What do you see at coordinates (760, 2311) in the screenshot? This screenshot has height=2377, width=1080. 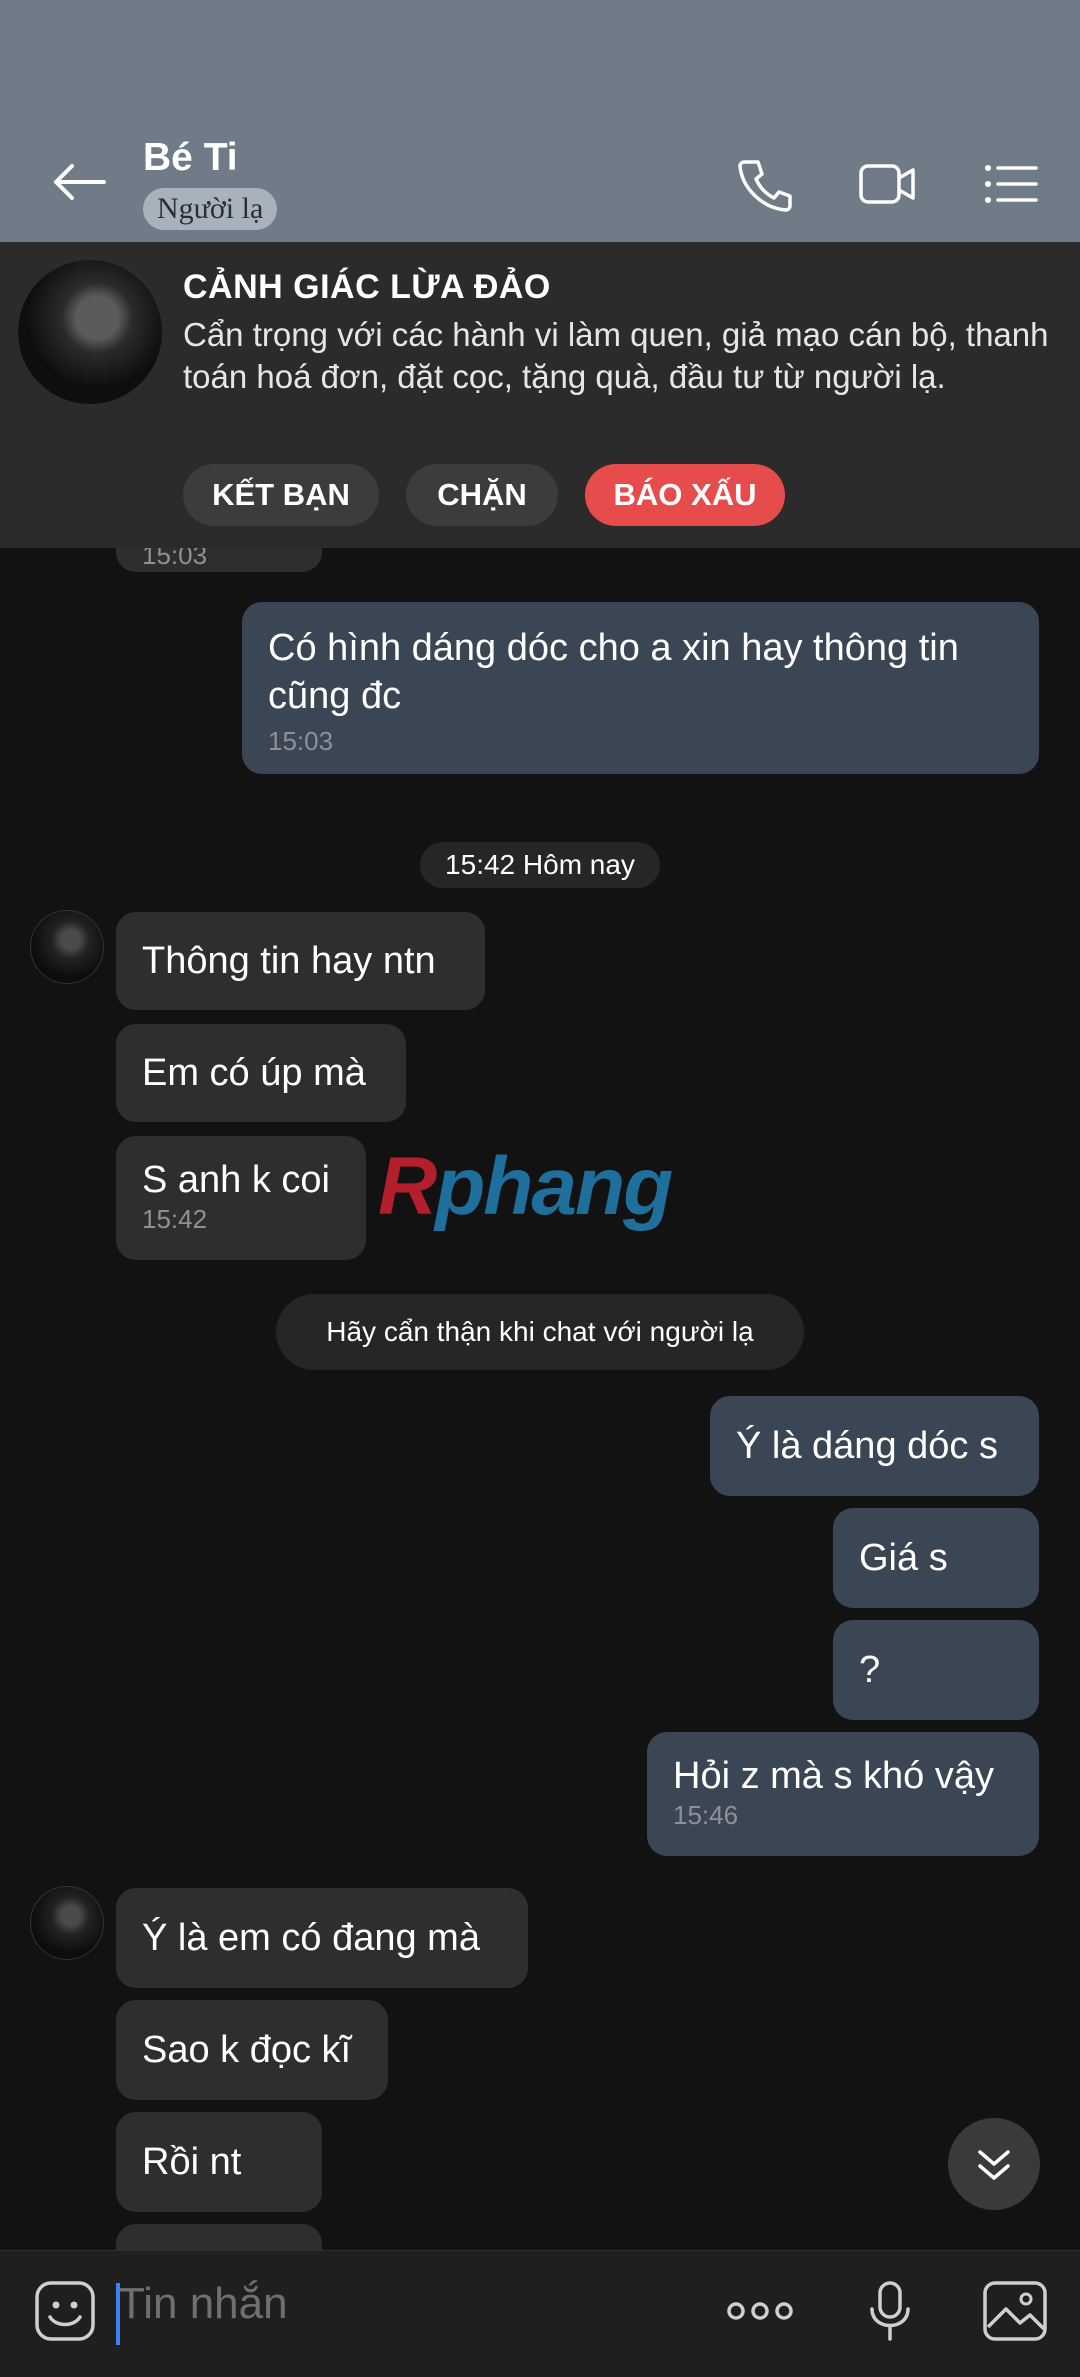 I see `more-icon` at bounding box center [760, 2311].